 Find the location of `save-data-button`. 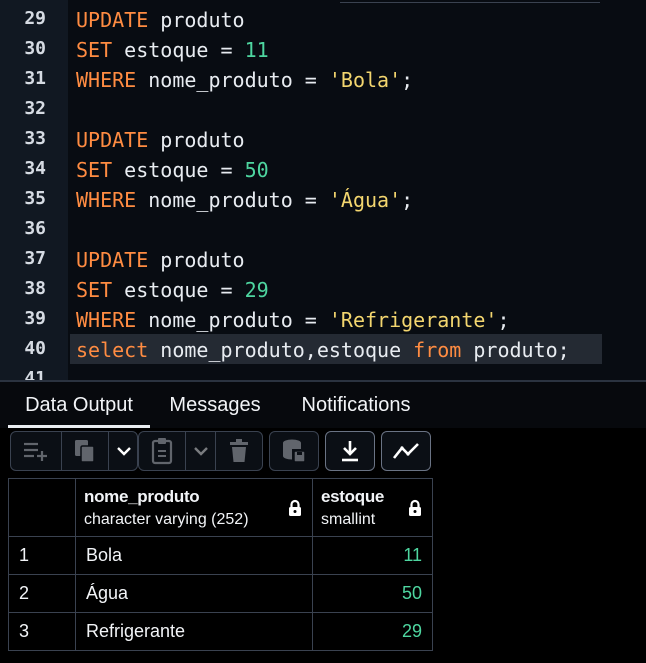

save-data-button is located at coordinates (294, 451).